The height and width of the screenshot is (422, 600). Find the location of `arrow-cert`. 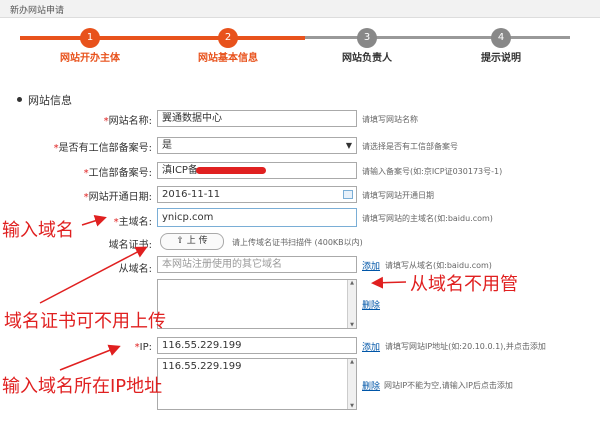

arrow-cert is located at coordinates (93, 275).